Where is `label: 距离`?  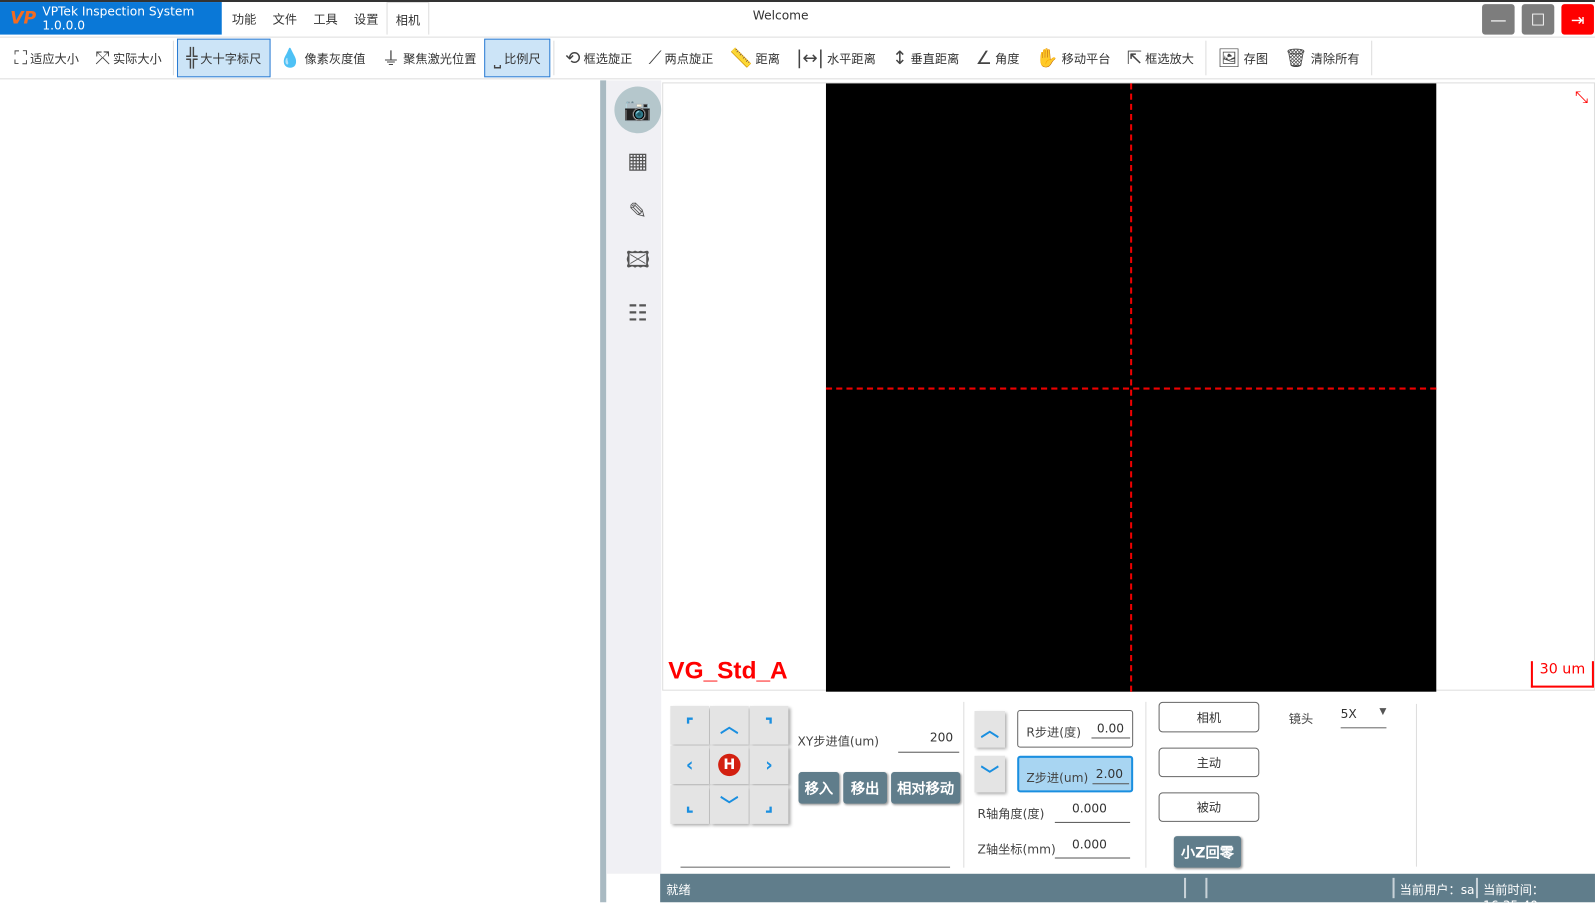
label: 距离 is located at coordinates (767, 58).